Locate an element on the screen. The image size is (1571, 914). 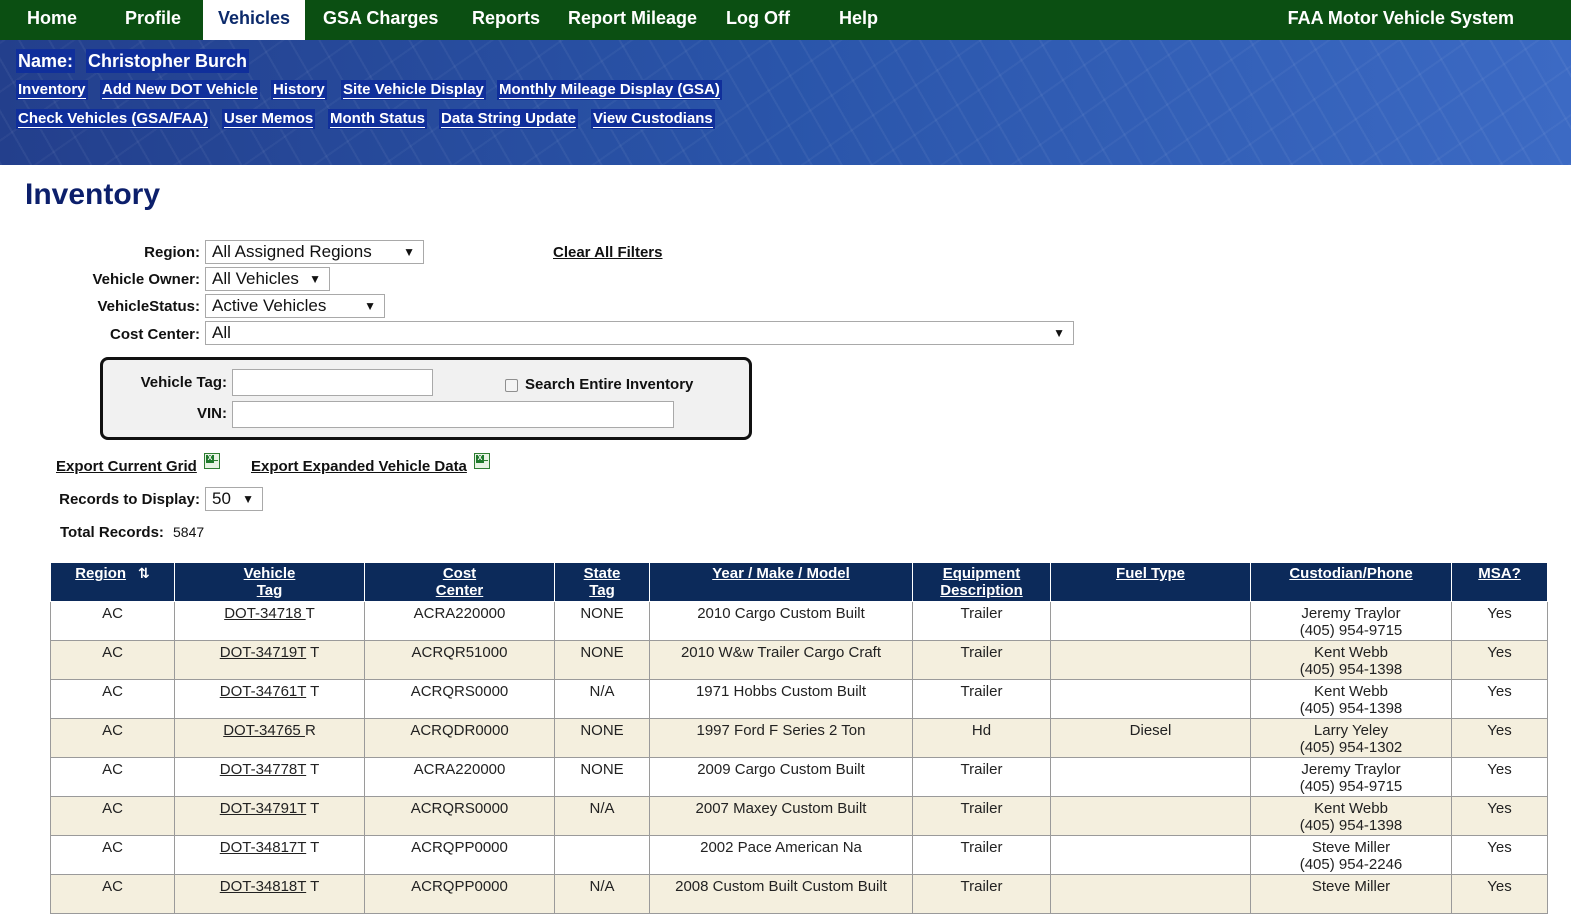
cell-vehicle-tag: DOT-34765 R is located at coordinates (269, 738).